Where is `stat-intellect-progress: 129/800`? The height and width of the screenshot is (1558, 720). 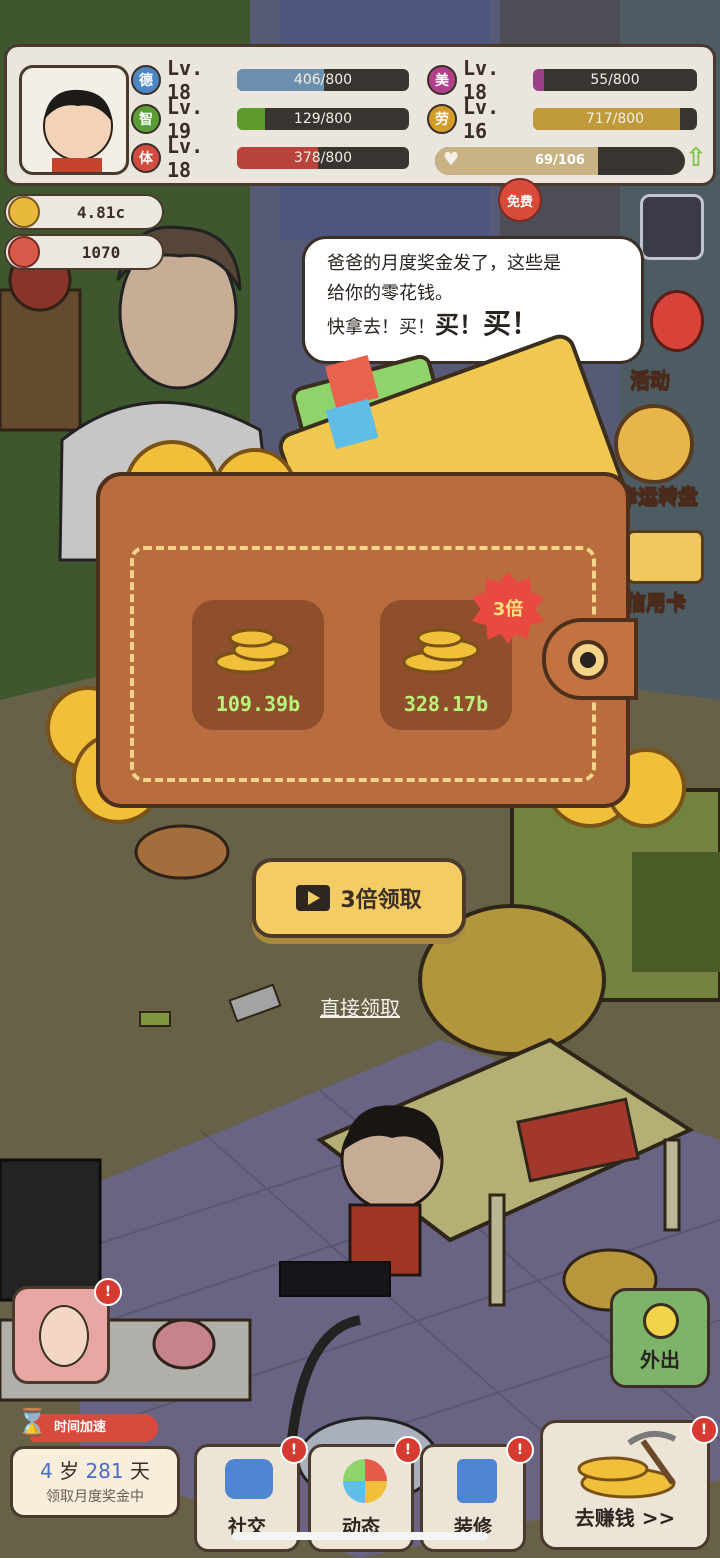 stat-intellect-progress: 129/800 is located at coordinates (323, 119).